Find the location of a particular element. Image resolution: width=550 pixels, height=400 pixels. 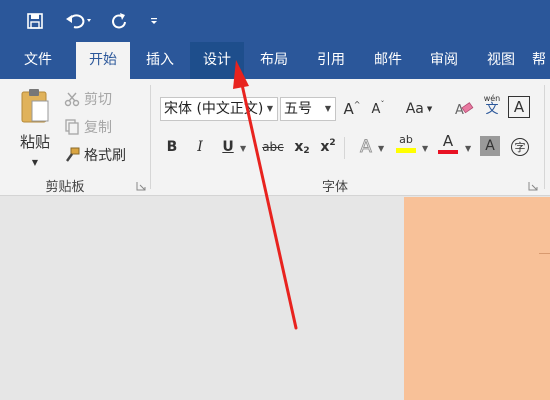

customize-qat-icon is located at coordinates (154, 21).